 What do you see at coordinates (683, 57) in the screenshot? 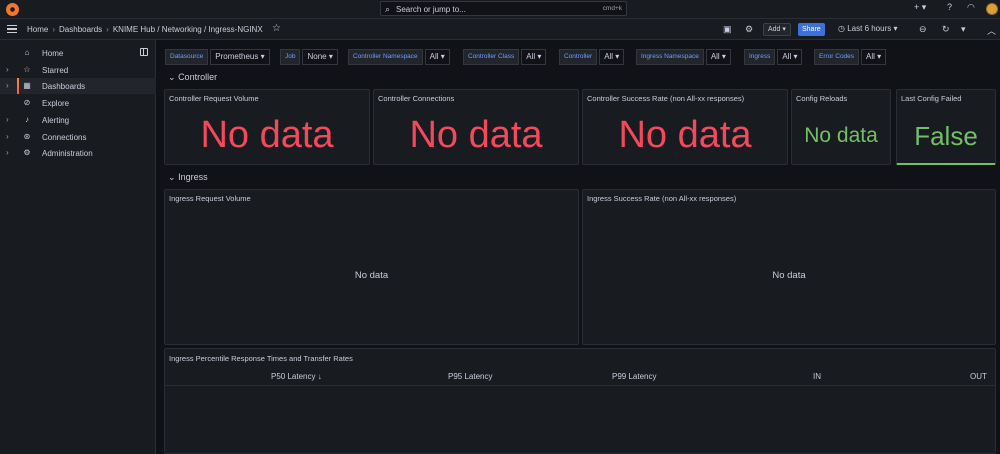
I see `variable-ingress-namespace: Ingress Namespace All ▾` at bounding box center [683, 57].